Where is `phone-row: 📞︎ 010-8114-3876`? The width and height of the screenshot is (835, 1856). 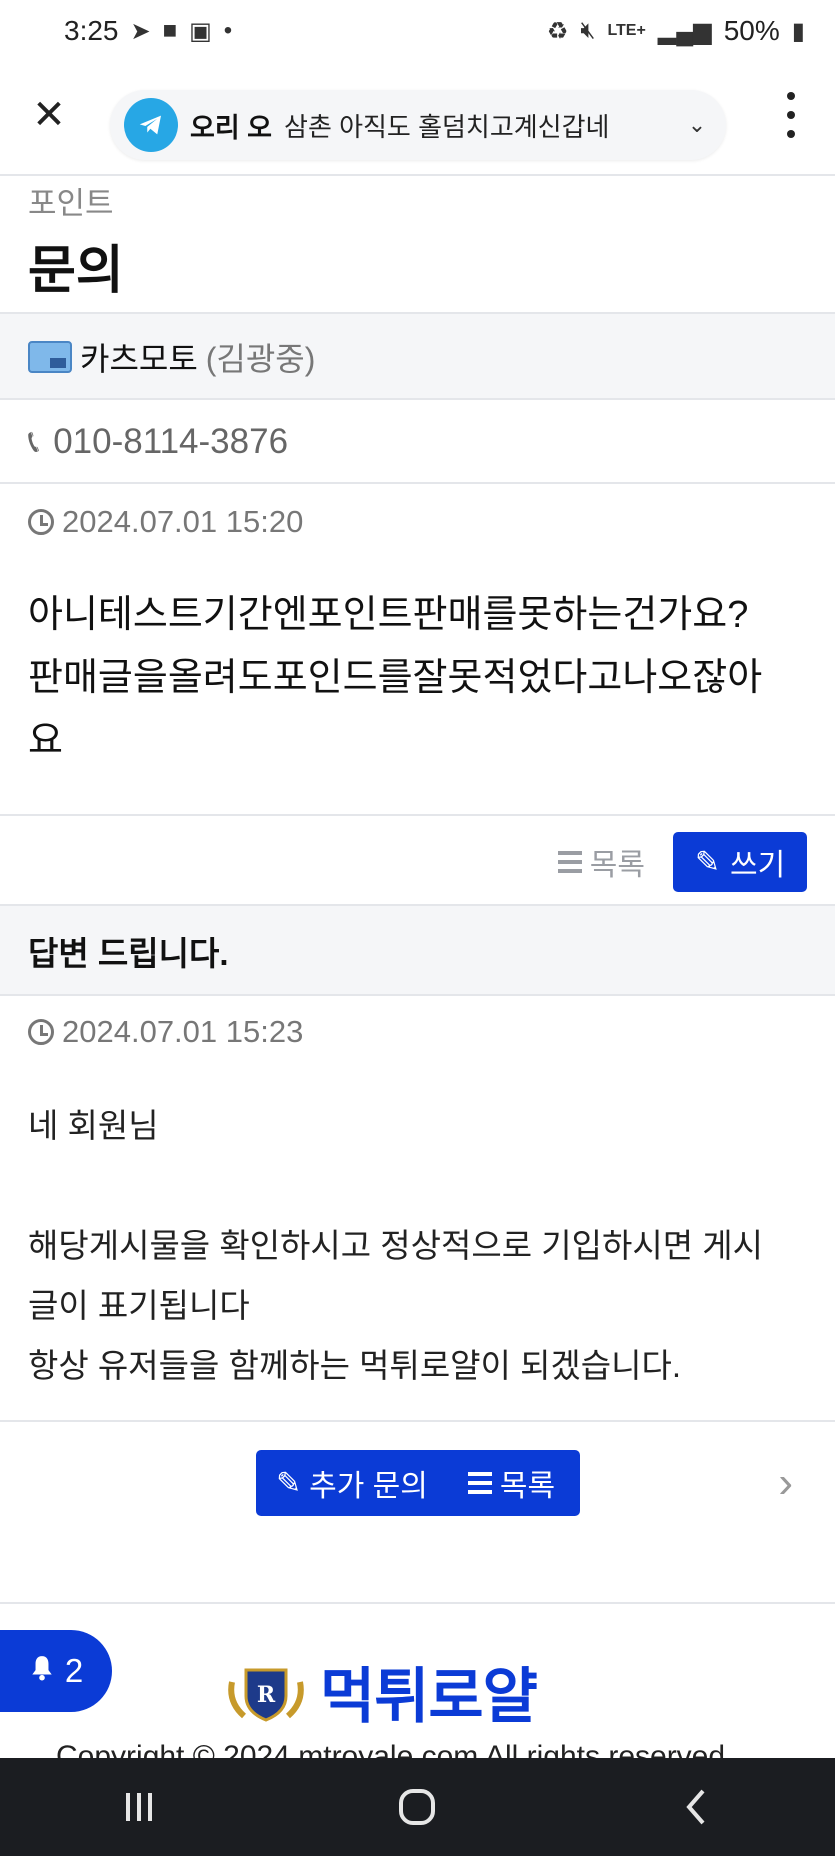 phone-row: 📞︎ 010-8114-3876 is located at coordinates (417, 441).